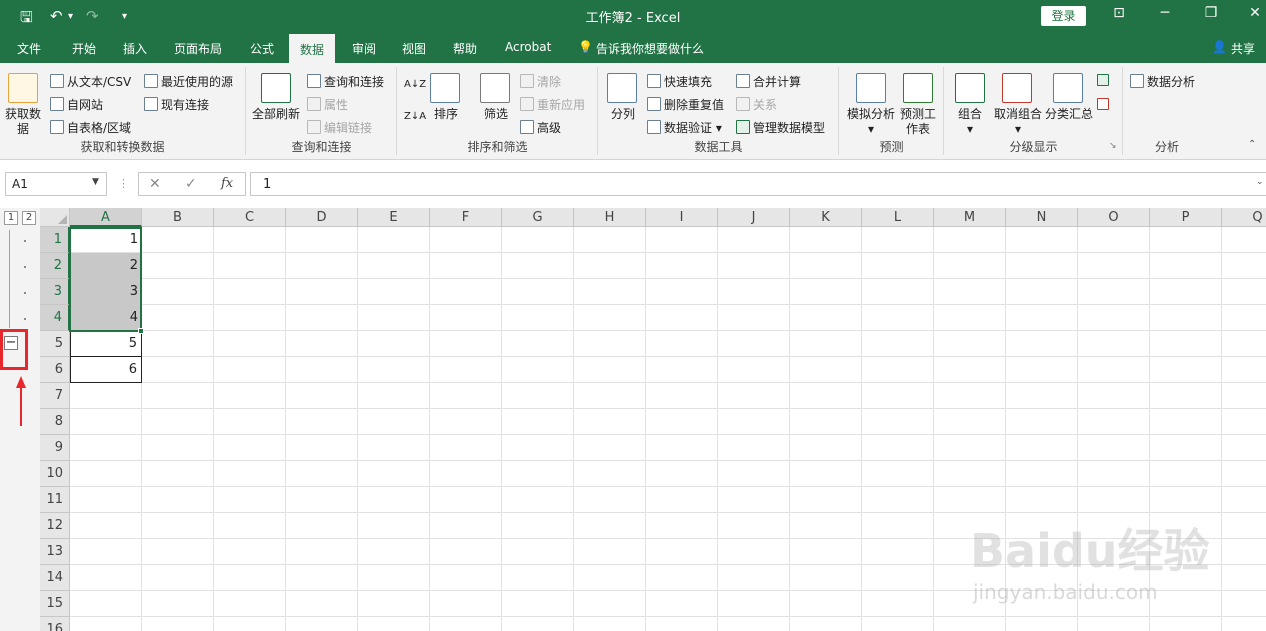 Image resolution: width=1266 pixels, height=631 pixels. Describe the element at coordinates (552, 104) in the screenshot. I see `reapply-button: 重新应用` at that location.